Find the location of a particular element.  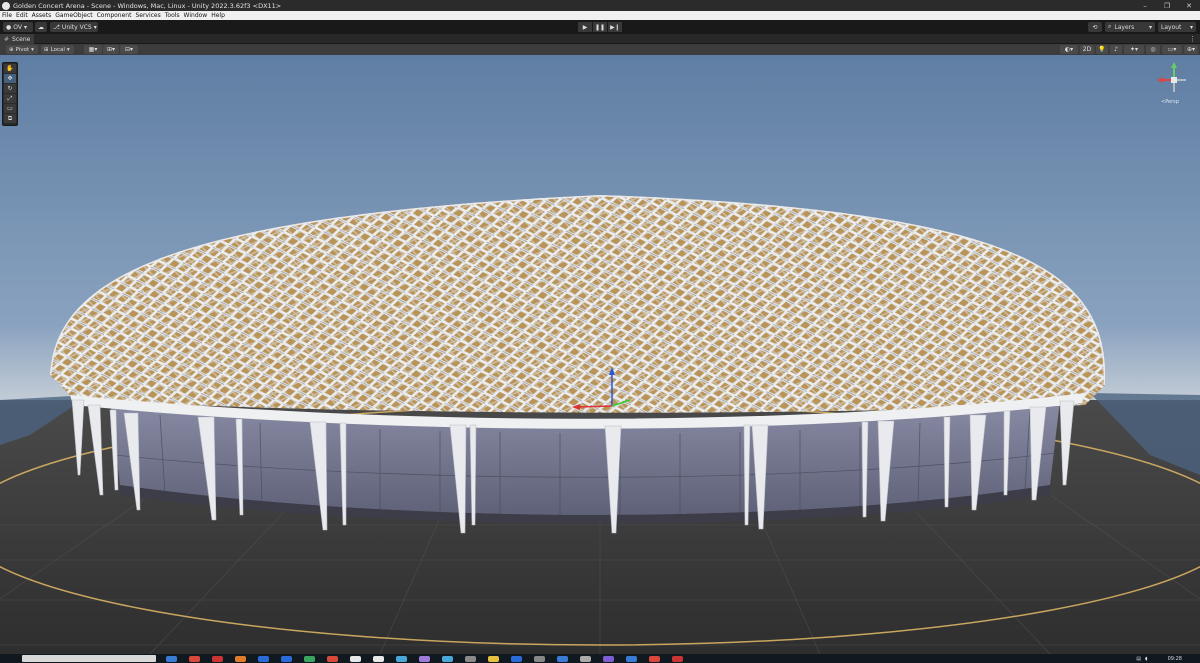

window-controls: – ❐ ✕ is located at coordinates (1167, 5).